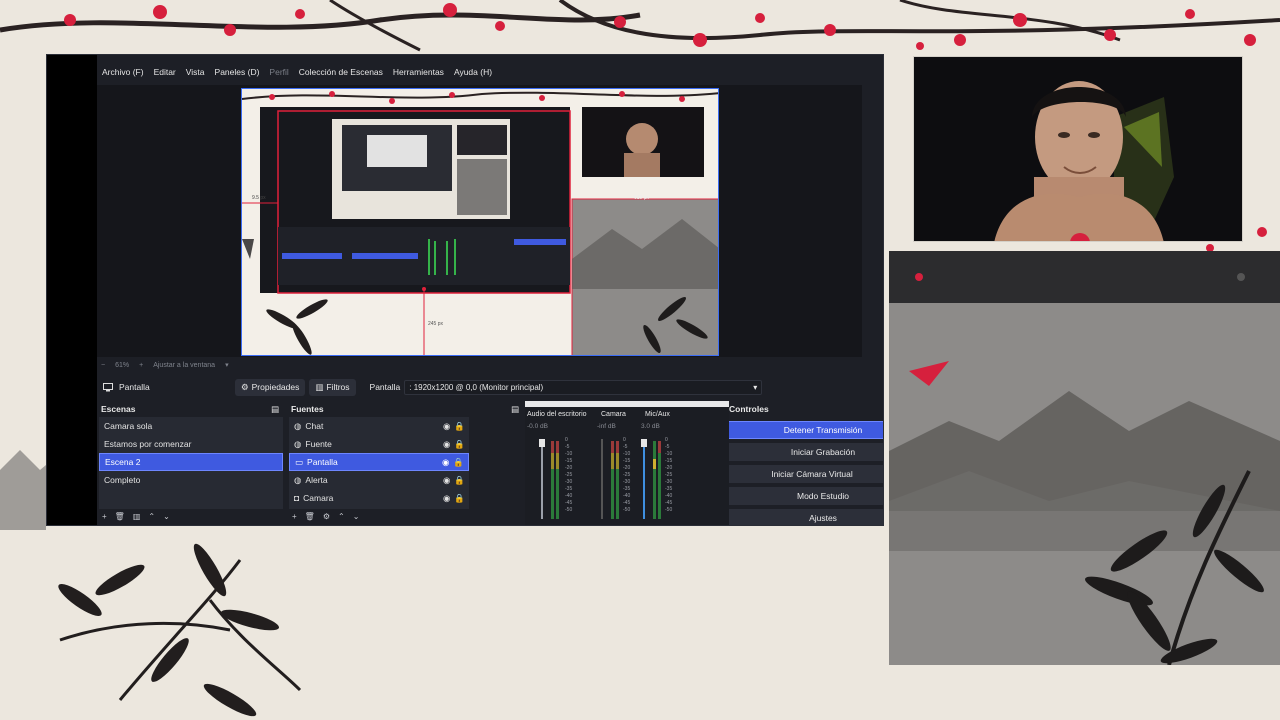 Image resolution: width=1280 pixels, height=720 pixels. Describe the element at coordinates (379, 498) in the screenshot. I see `source-item: ◘ Camara ◉ 🔒` at that location.